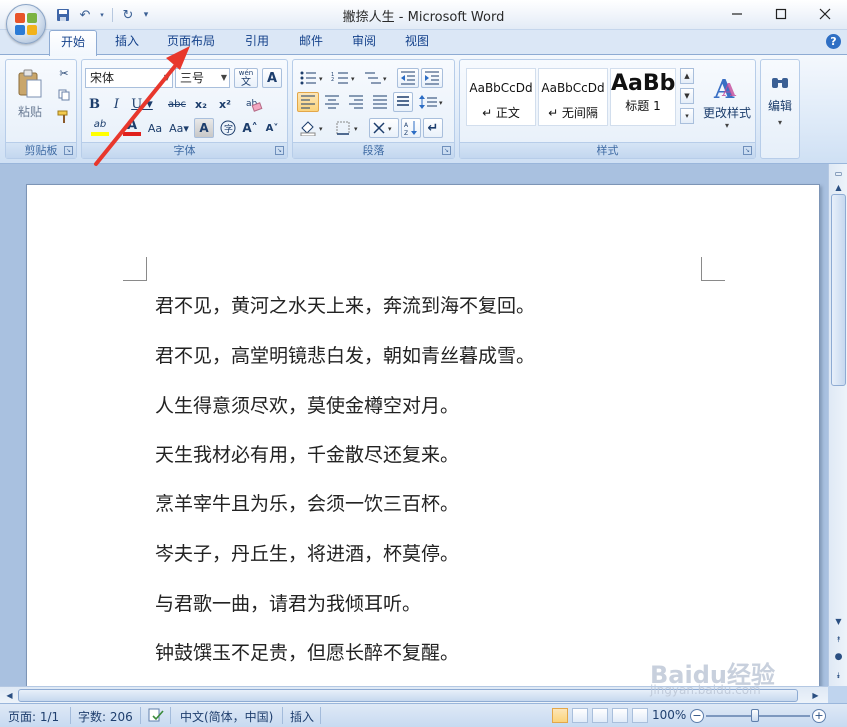 The width and height of the screenshot is (847, 727). Describe the element at coordinates (403, 102) in the screenshot. I see `distributed-icon` at that location.